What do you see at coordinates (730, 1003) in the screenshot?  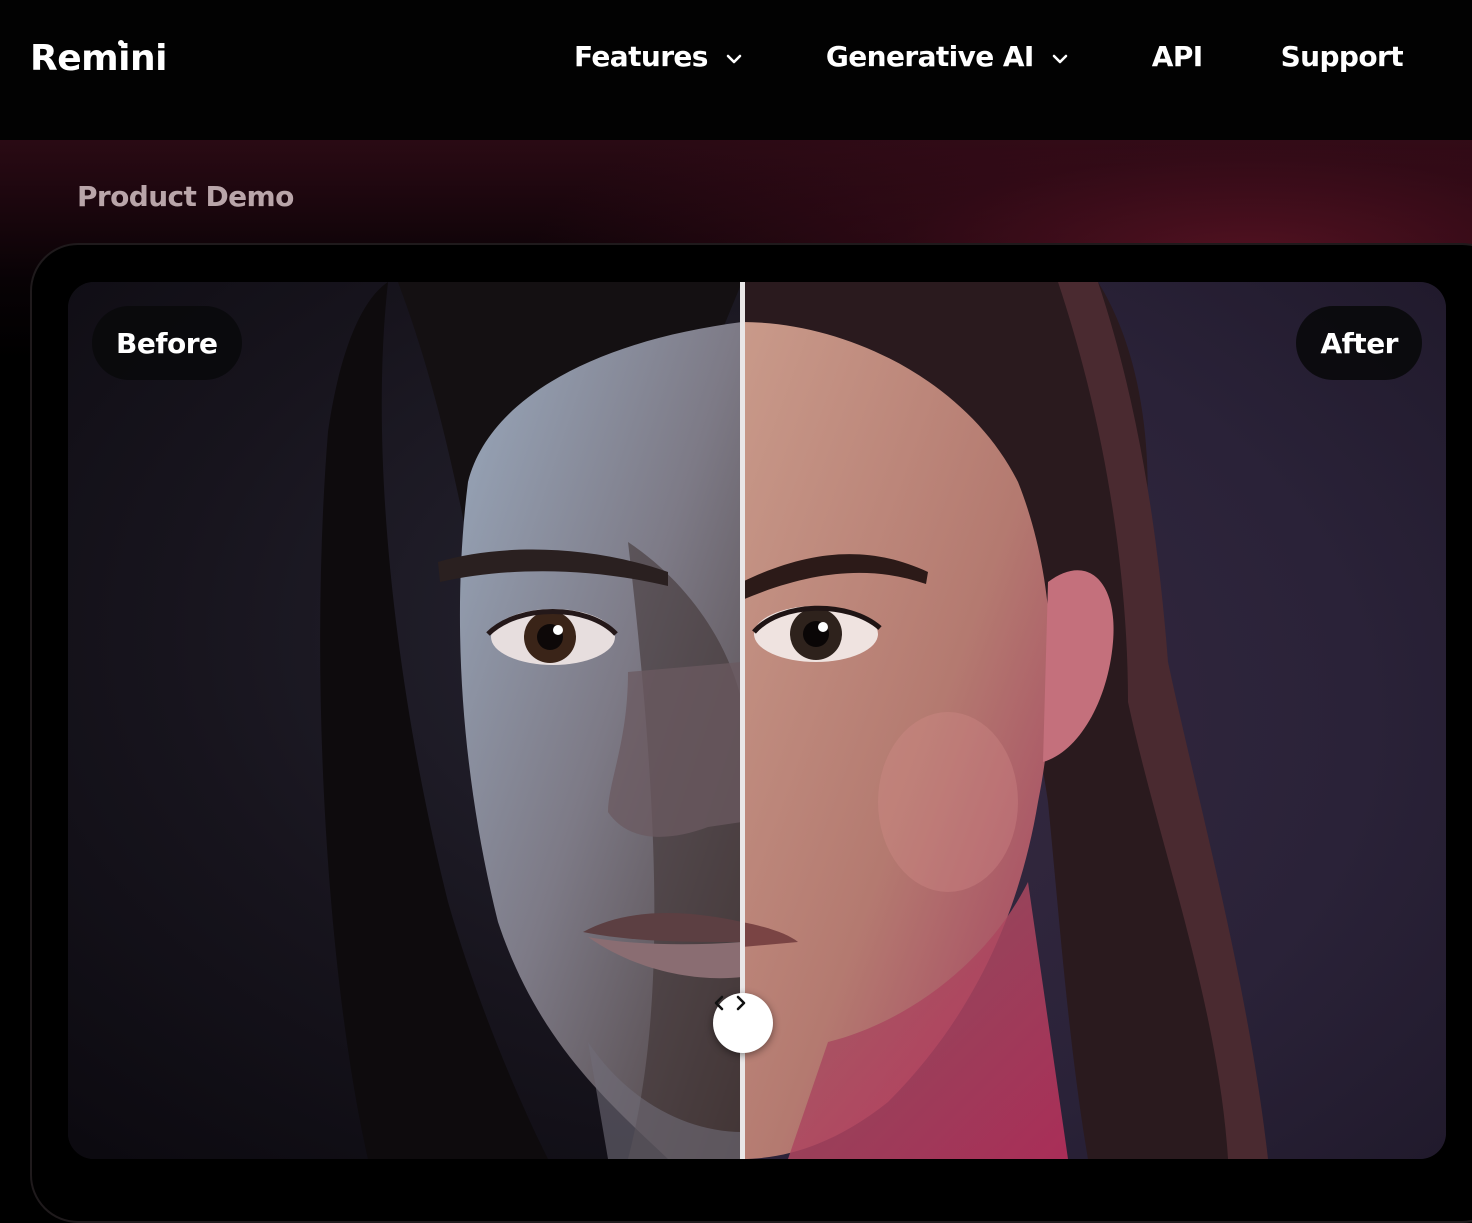 I see `chevrons-left-right-icon` at bounding box center [730, 1003].